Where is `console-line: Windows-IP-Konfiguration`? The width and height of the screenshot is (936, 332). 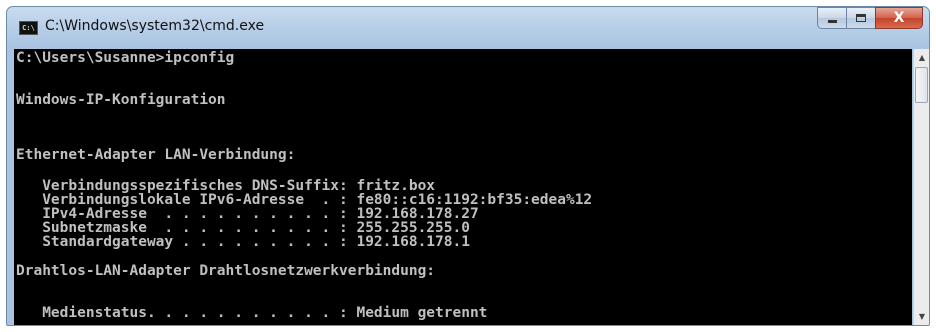
console-line: Windows-IP-Konfiguration is located at coordinates (121, 100).